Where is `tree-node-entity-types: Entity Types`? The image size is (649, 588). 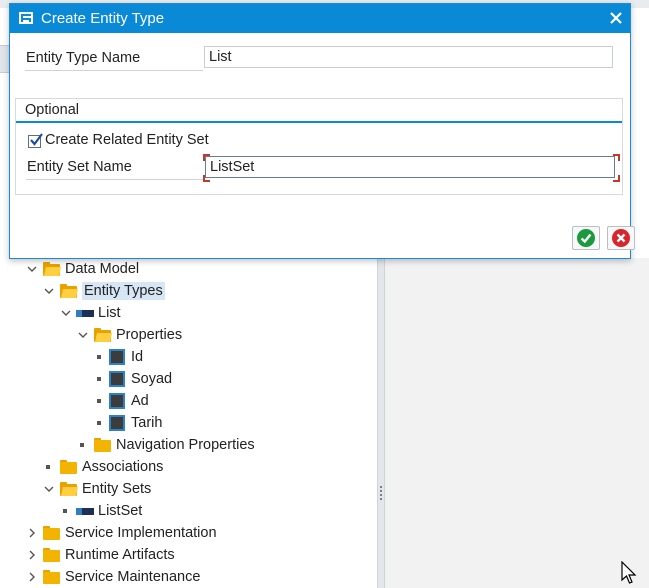 tree-node-entity-types: Entity Types is located at coordinates (103, 291).